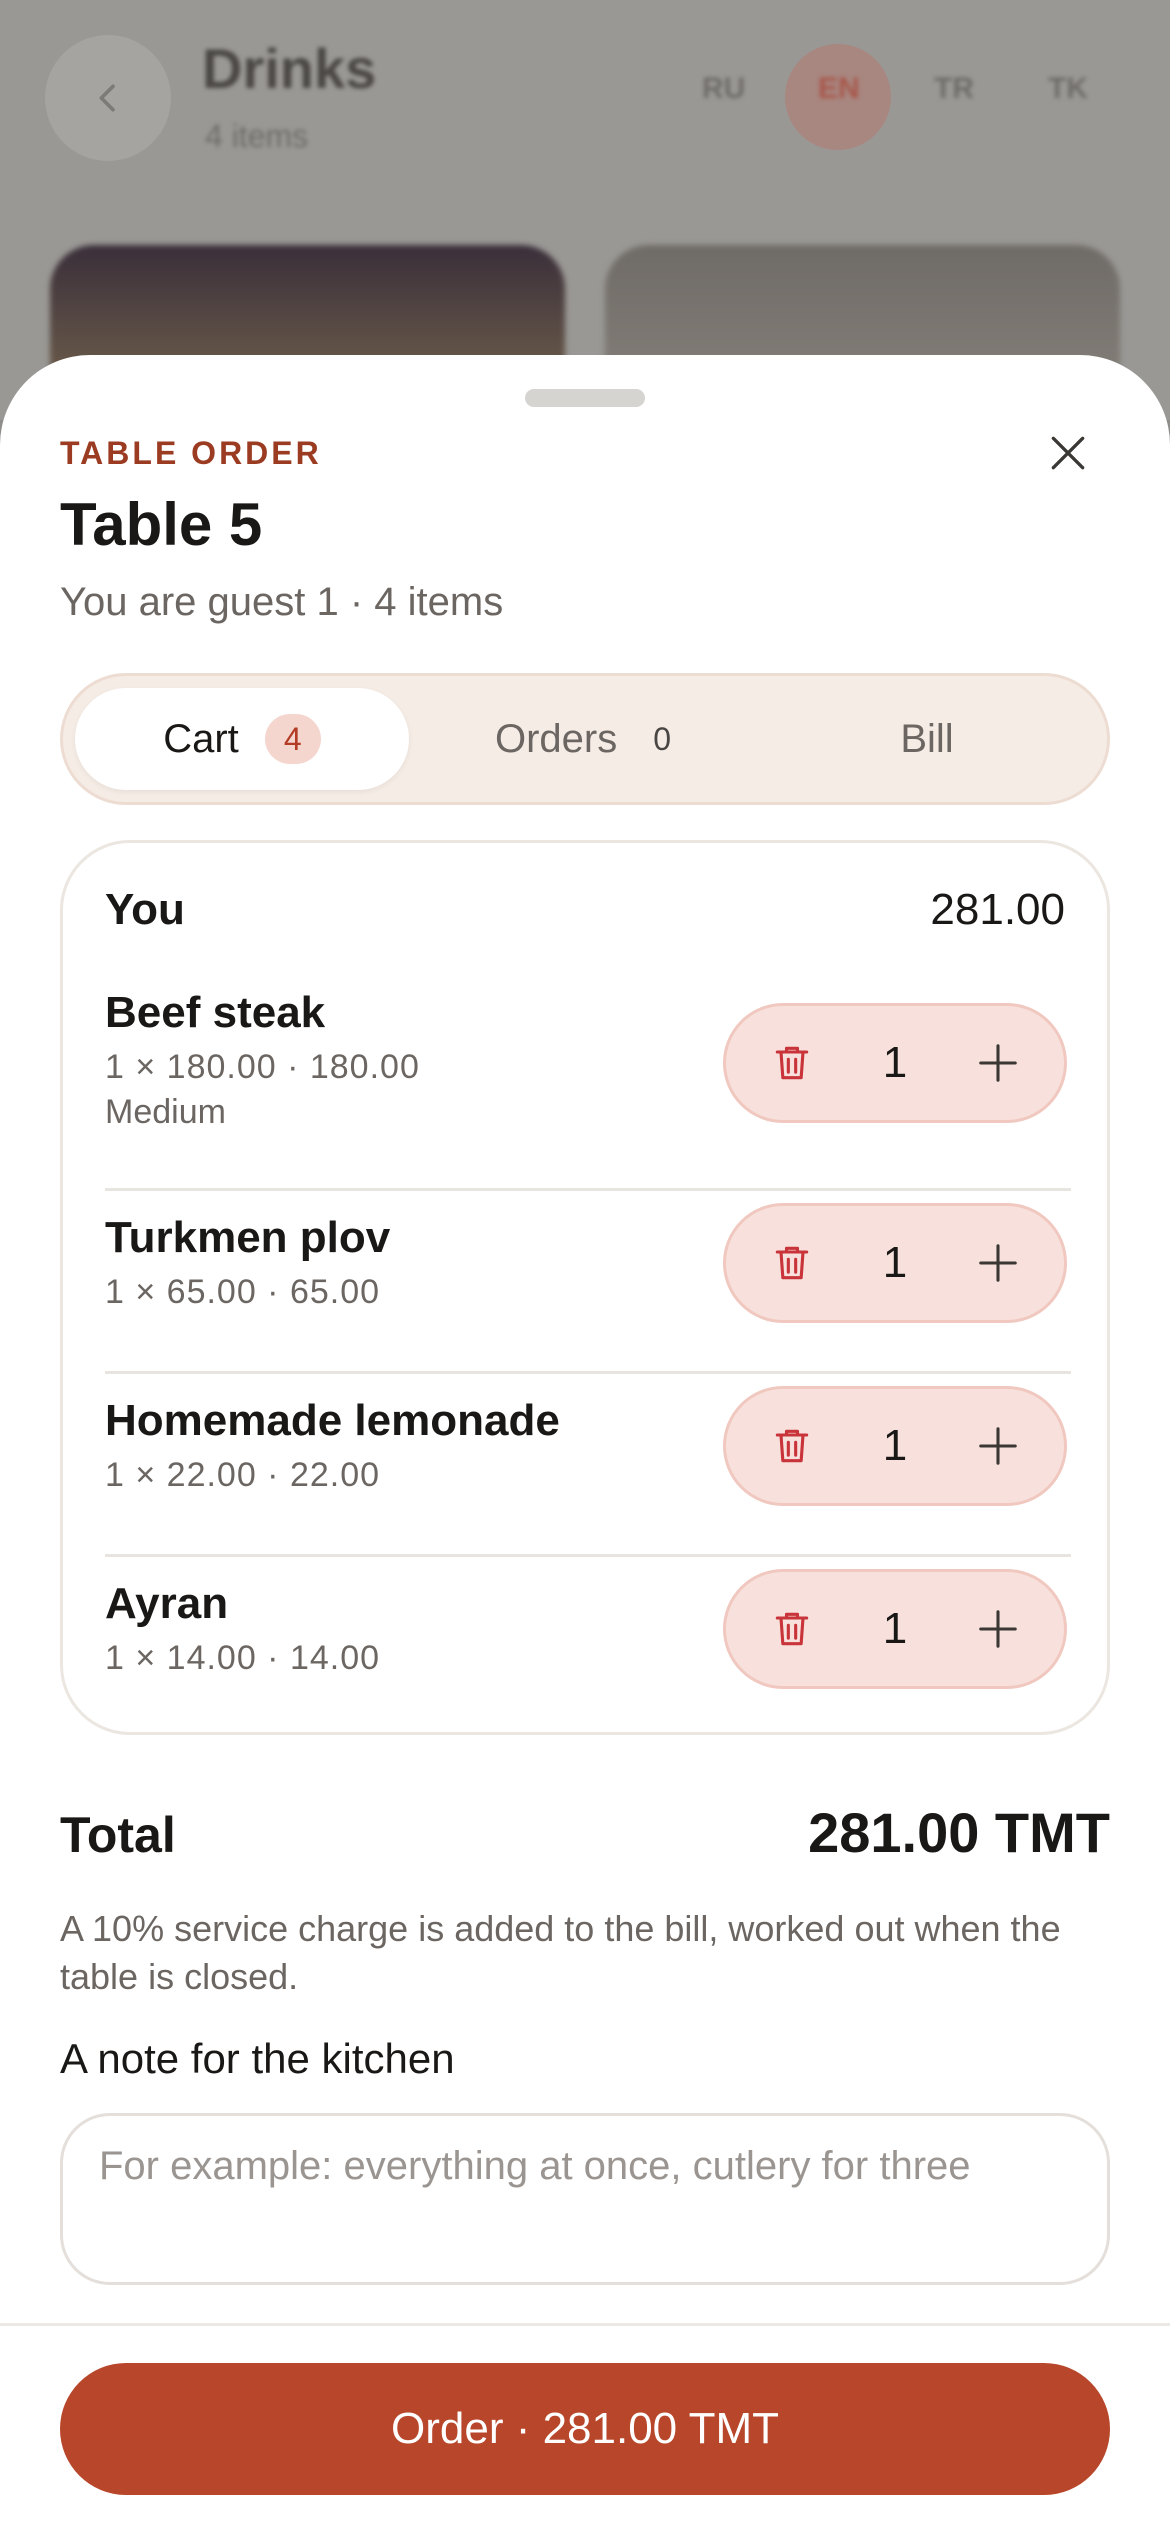  Describe the element at coordinates (145, 909) in the screenshot. I see `guest-name: You` at that location.